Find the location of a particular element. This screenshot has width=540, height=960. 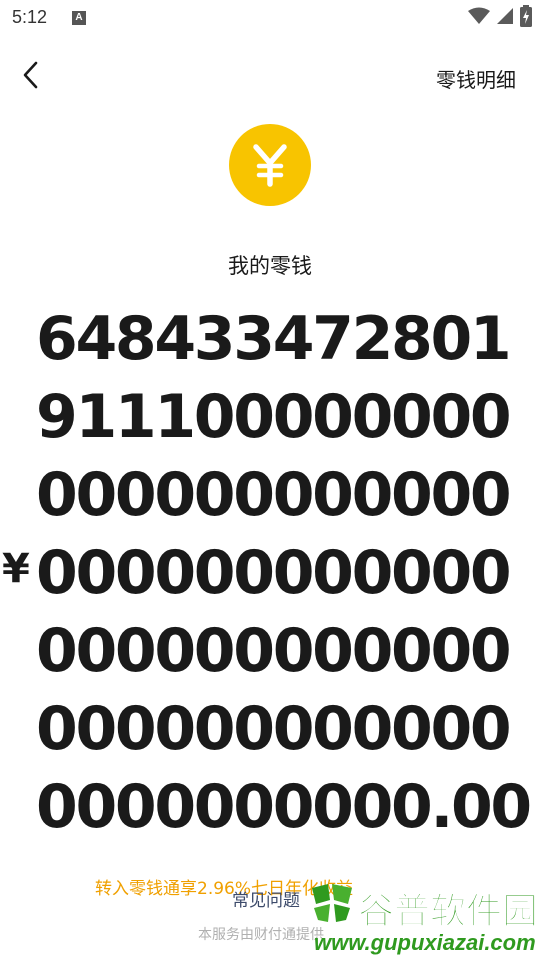

signal-icon is located at coordinates (505, 18).